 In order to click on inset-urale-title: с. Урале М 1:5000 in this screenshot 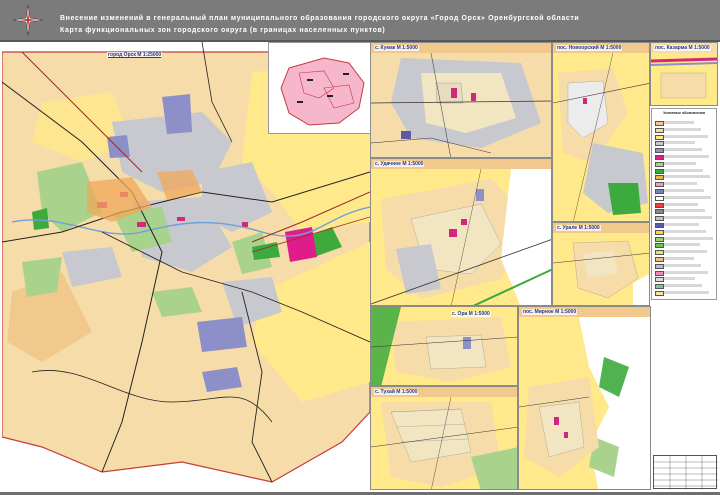, I will do `click(578, 228)`.